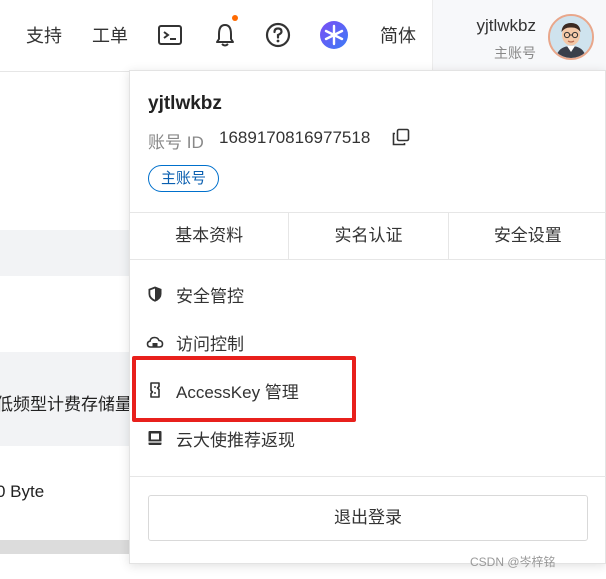  I want to click on menu-item-label: 云大使推荐返现, so click(235, 440).